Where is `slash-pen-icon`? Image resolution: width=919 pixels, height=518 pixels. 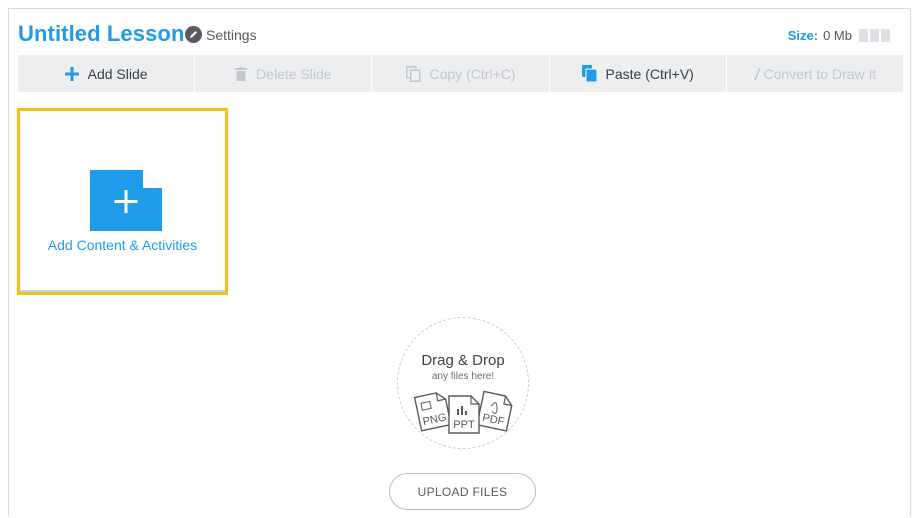
slash-pen-icon is located at coordinates (757, 74).